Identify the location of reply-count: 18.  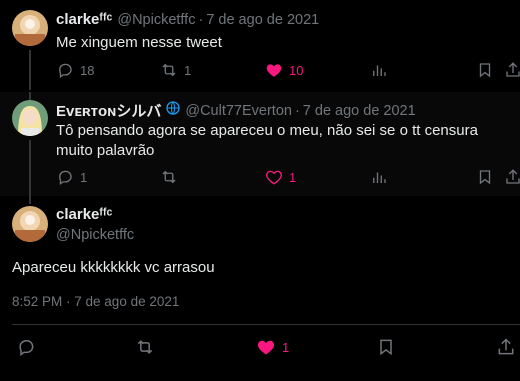
(87, 70).